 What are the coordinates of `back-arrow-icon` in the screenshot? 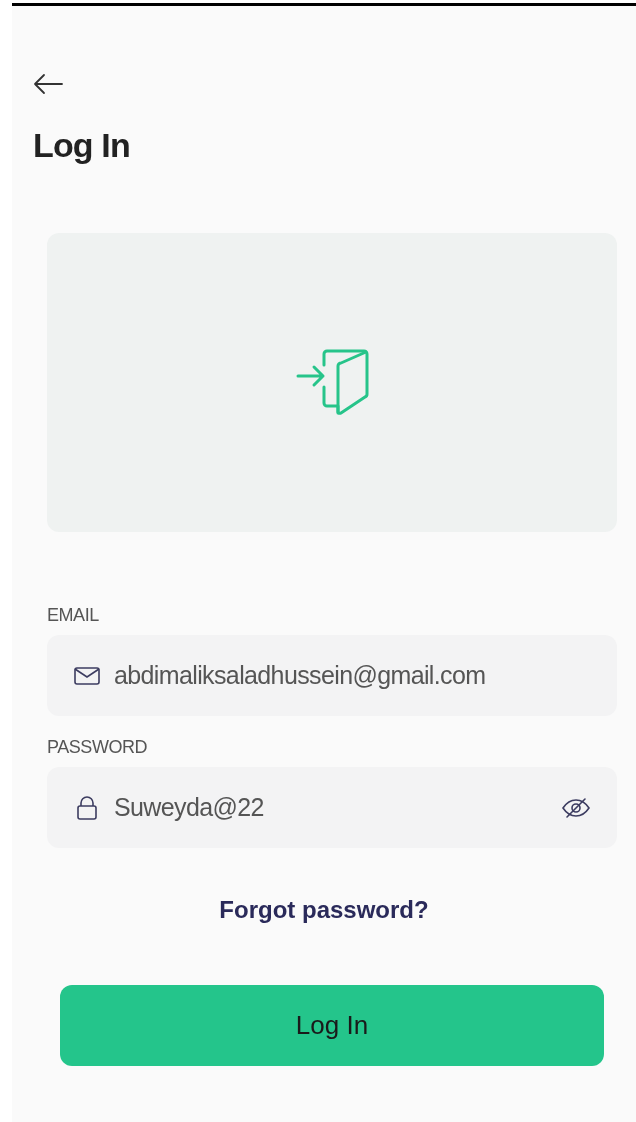 It's located at (48, 84).